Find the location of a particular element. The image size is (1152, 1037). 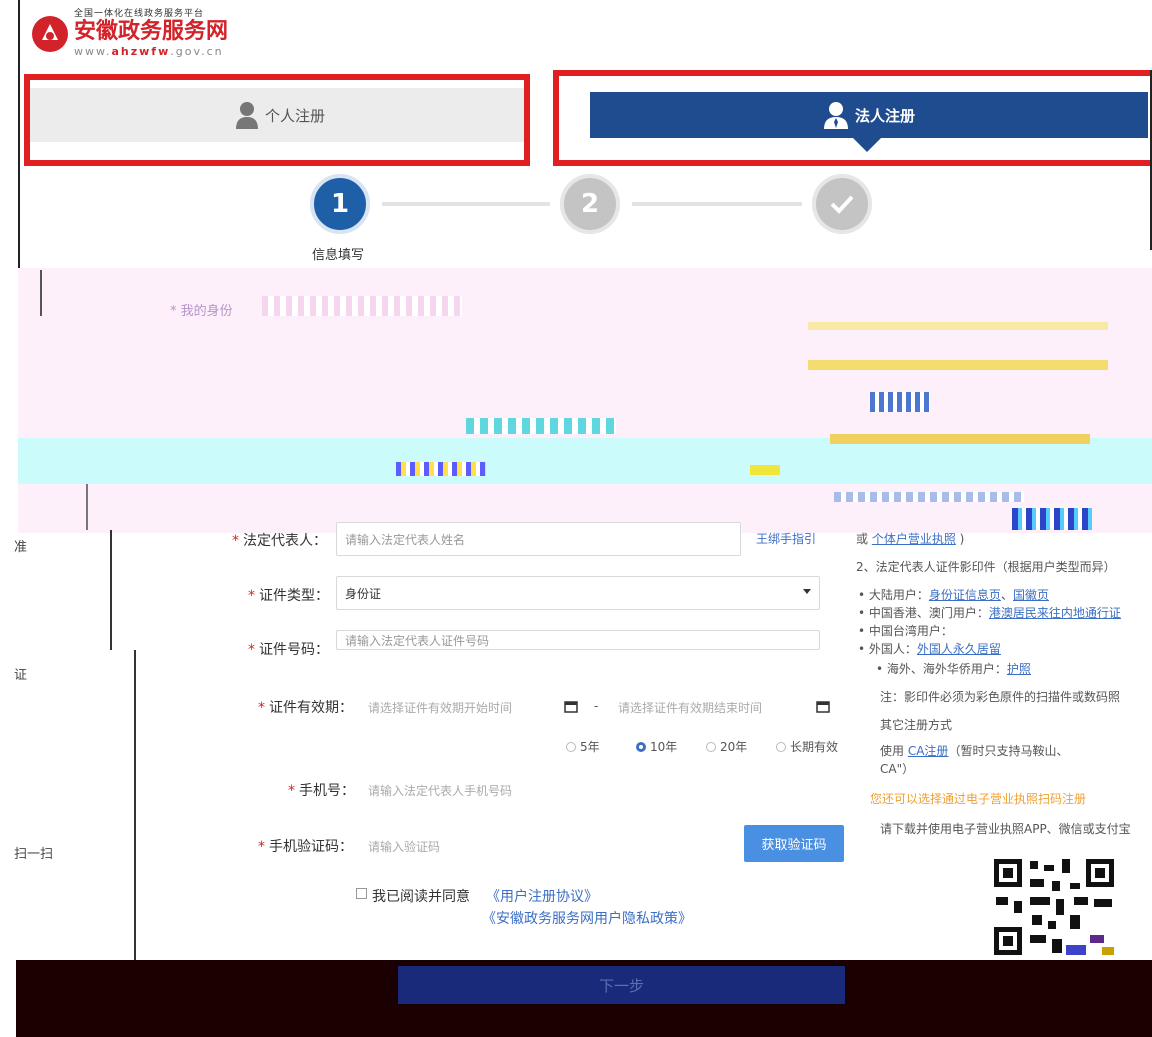

rp-foreign: • 外国人：外国人永久居留 is located at coordinates (929, 649).